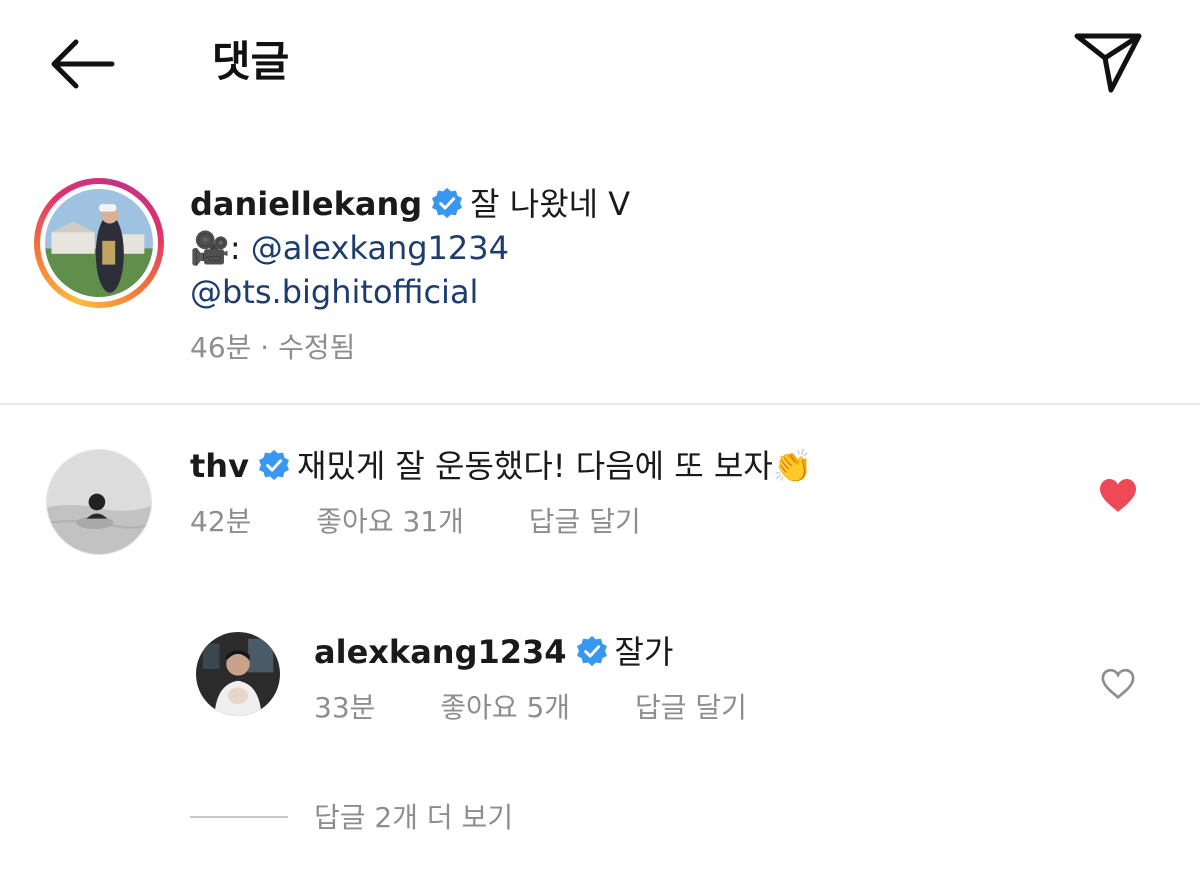  Describe the element at coordinates (390, 522) in the screenshot. I see `comment-likes: 좋아요 31개` at that location.